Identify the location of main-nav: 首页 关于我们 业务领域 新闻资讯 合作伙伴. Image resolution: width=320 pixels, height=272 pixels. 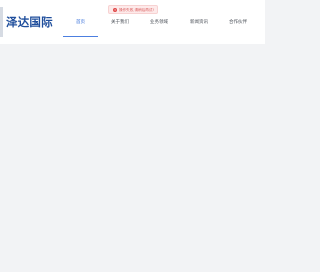
(162, 22).